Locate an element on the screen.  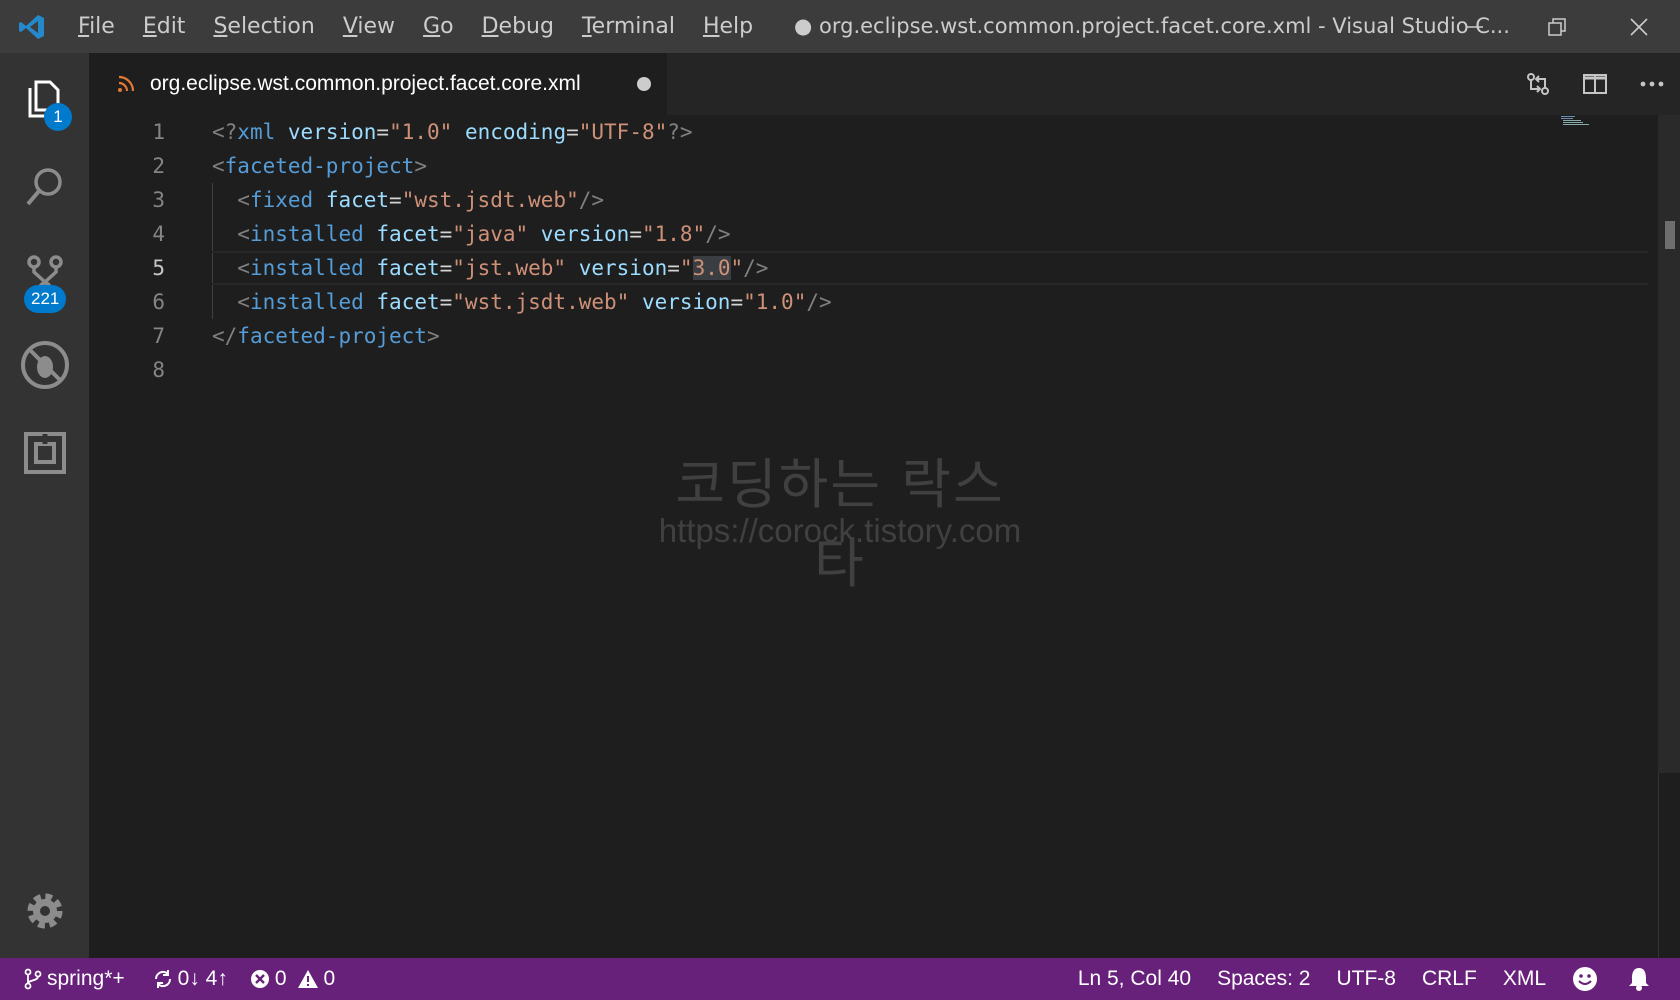
debug-button is located at coordinates (44, 365).